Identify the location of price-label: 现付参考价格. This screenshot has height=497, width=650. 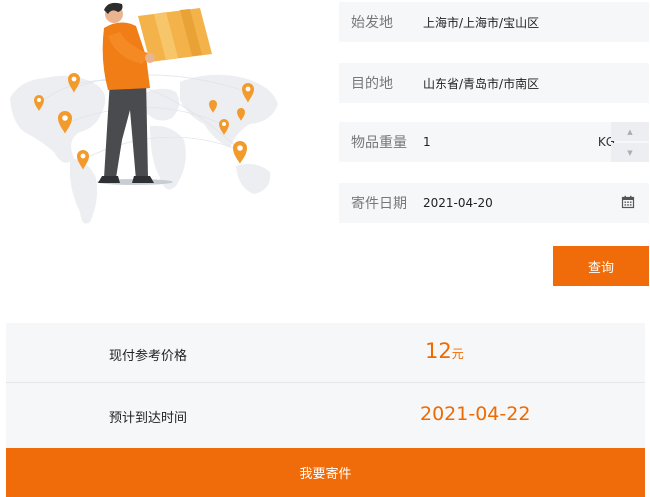
(148, 356).